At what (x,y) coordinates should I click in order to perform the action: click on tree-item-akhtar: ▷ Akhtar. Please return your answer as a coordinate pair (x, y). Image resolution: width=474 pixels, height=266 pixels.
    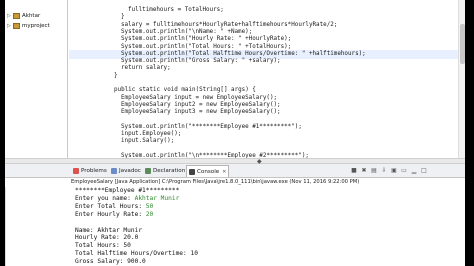
    Looking at the image, I should click on (23, 16).